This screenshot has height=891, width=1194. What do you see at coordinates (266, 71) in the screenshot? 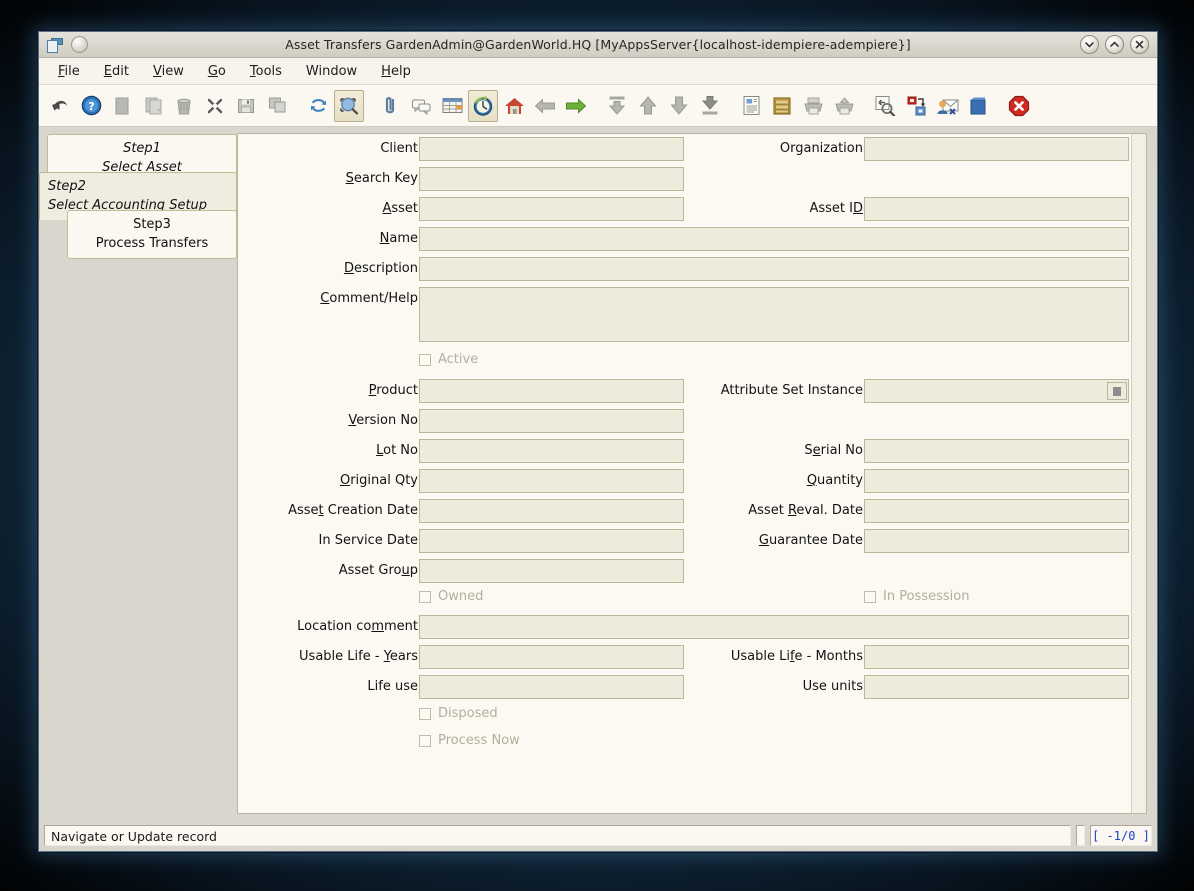
I see `menu-tools: Tools` at bounding box center [266, 71].